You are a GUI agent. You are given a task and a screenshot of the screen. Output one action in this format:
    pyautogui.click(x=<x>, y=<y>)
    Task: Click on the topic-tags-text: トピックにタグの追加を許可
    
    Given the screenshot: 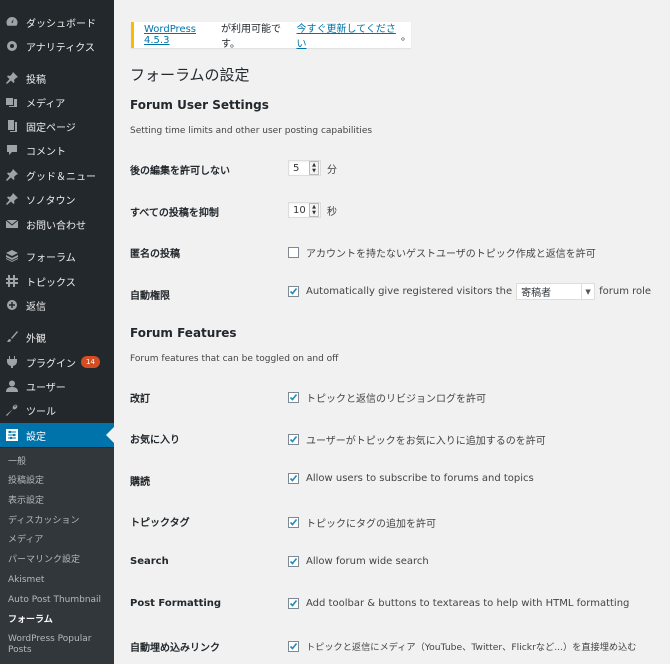 What is the action you would take?
    pyautogui.click(x=371, y=524)
    